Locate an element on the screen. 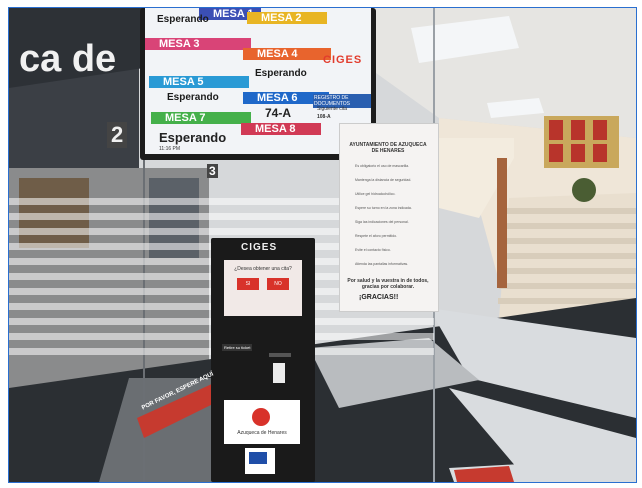 The width and height of the screenshot is (642, 488). poster-line: Siga las indicaciones del personal. is located at coordinates (382, 222).